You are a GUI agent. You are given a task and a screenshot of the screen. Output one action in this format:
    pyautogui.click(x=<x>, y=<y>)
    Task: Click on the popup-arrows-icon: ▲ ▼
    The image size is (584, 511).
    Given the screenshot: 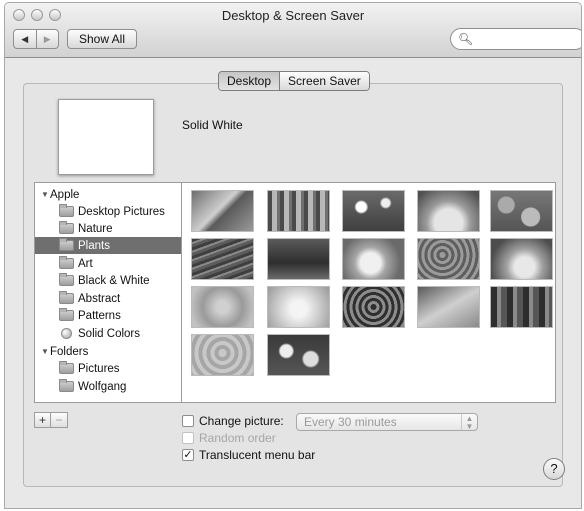 What is the action you would take?
    pyautogui.click(x=469, y=422)
    